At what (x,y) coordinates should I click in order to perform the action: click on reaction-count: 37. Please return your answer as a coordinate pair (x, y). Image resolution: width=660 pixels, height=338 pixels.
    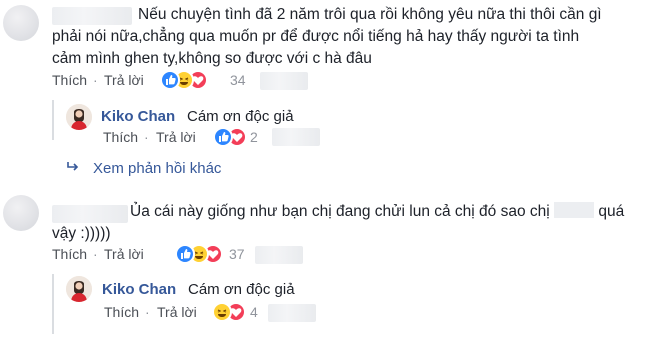
    Looking at the image, I should click on (237, 254).